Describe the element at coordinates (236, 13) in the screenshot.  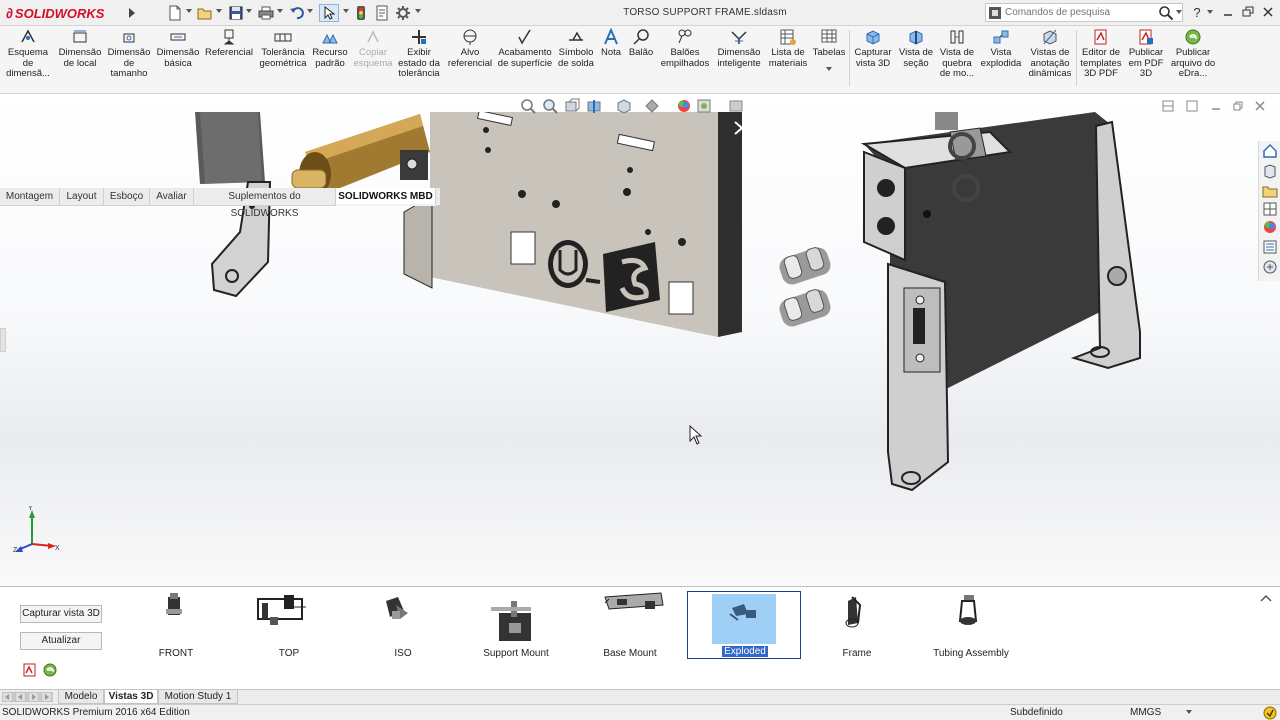
I see `save-icon` at that location.